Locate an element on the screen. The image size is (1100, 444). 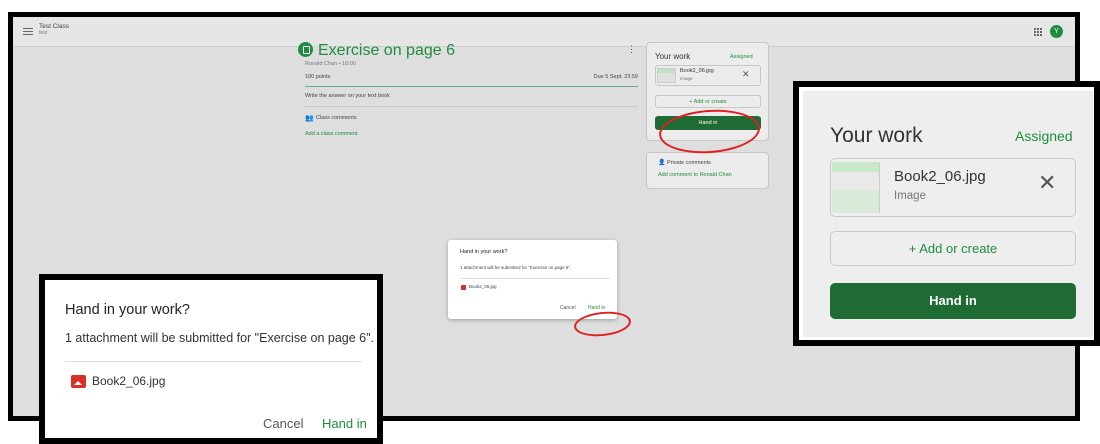
your-work-title: Your work is located at coordinates (673, 56).